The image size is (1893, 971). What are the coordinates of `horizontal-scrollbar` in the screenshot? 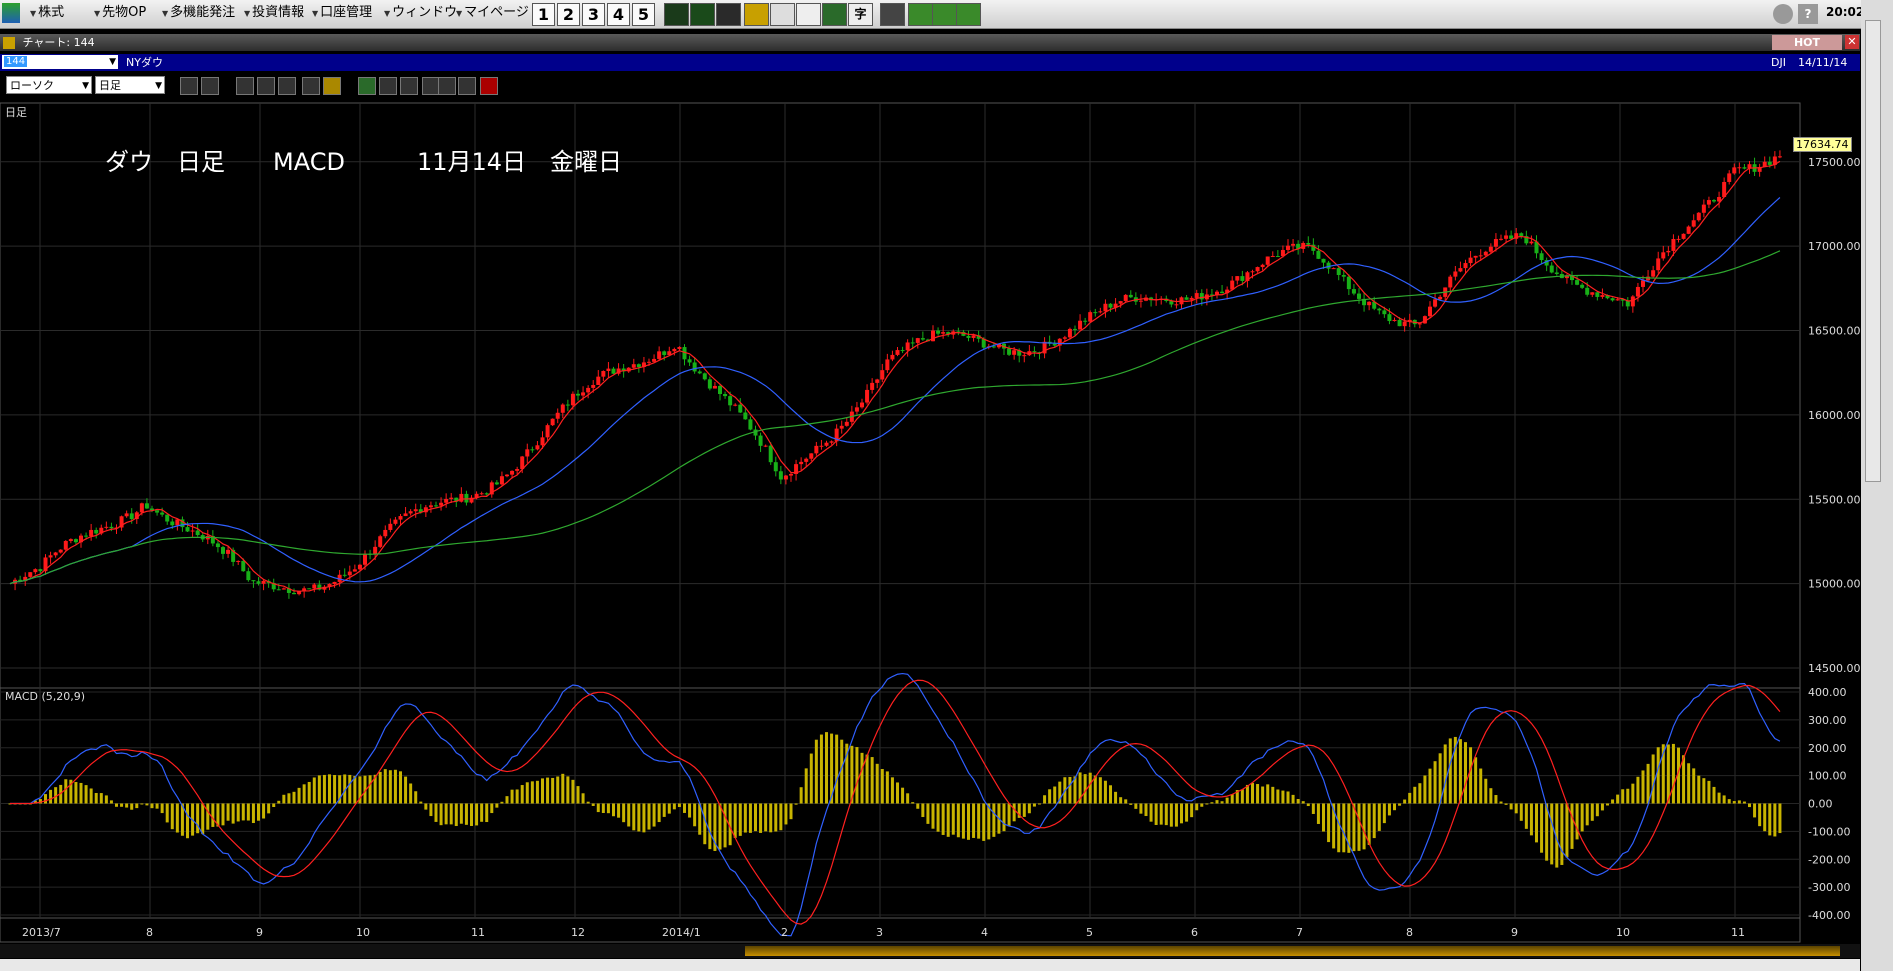 It's located at (930, 951).